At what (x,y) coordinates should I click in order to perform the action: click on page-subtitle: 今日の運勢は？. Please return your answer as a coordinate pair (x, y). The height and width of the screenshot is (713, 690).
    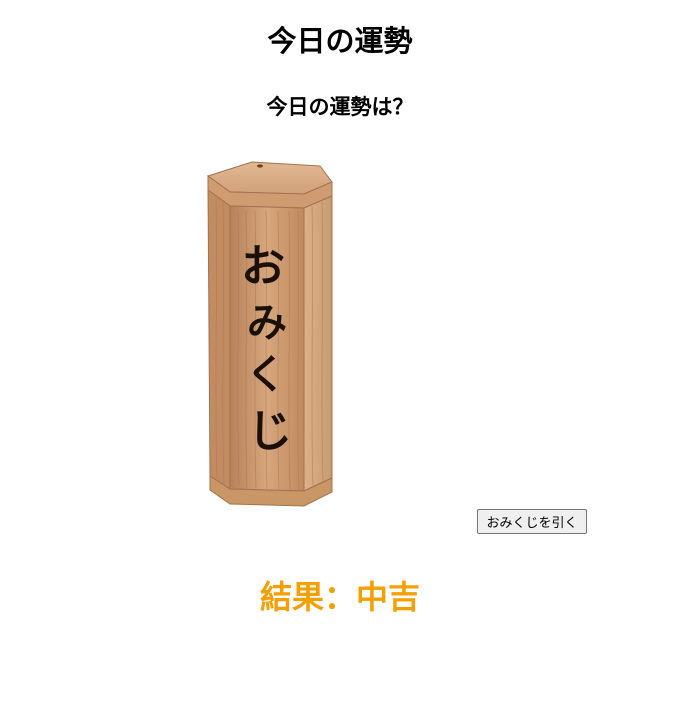
    Looking at the image, I should click on (340, 107).